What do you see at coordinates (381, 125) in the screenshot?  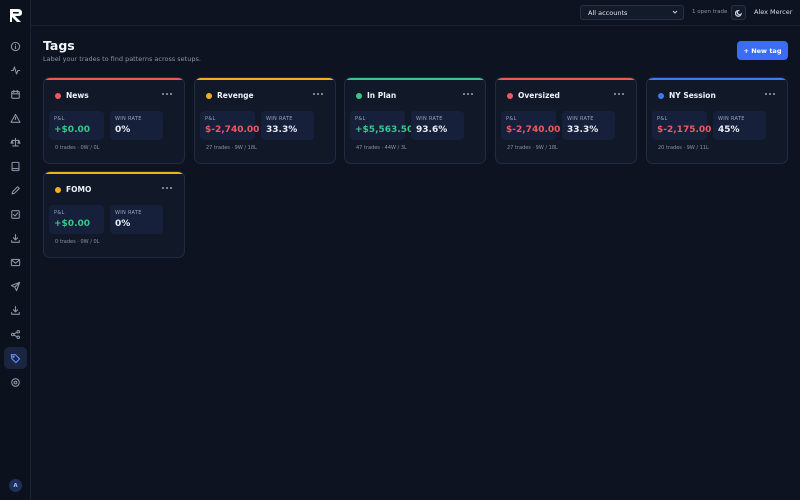 I see `pl-stat: P&L +$5,563.50` at bounding box center [381, 125].